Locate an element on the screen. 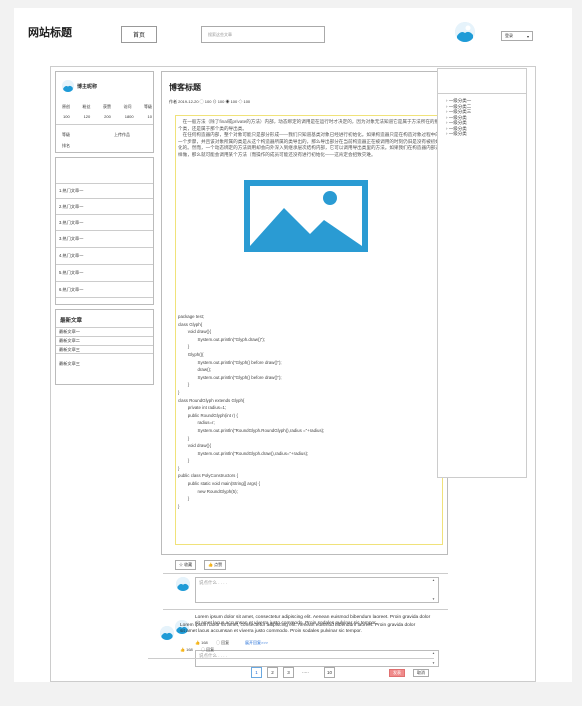 The image size is (582, 706). comment-input: 说点什么 . . . . is located at coordinates (317, 590).